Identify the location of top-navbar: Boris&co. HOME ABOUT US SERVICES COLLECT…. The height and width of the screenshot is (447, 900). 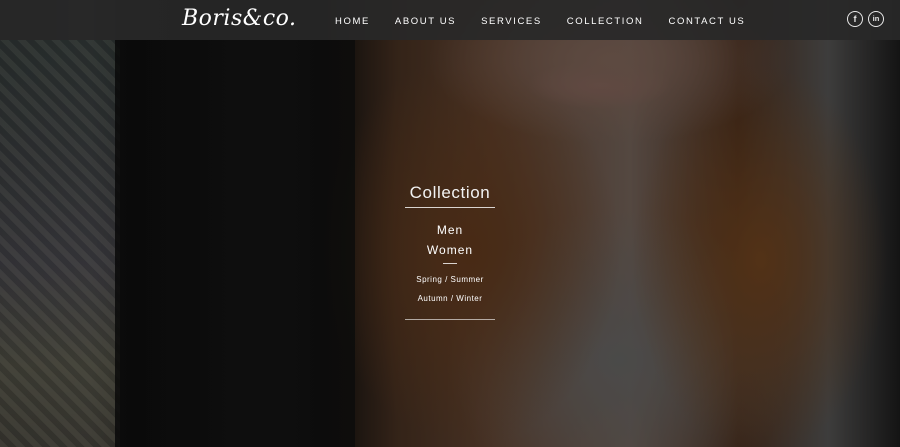
(450, 20).